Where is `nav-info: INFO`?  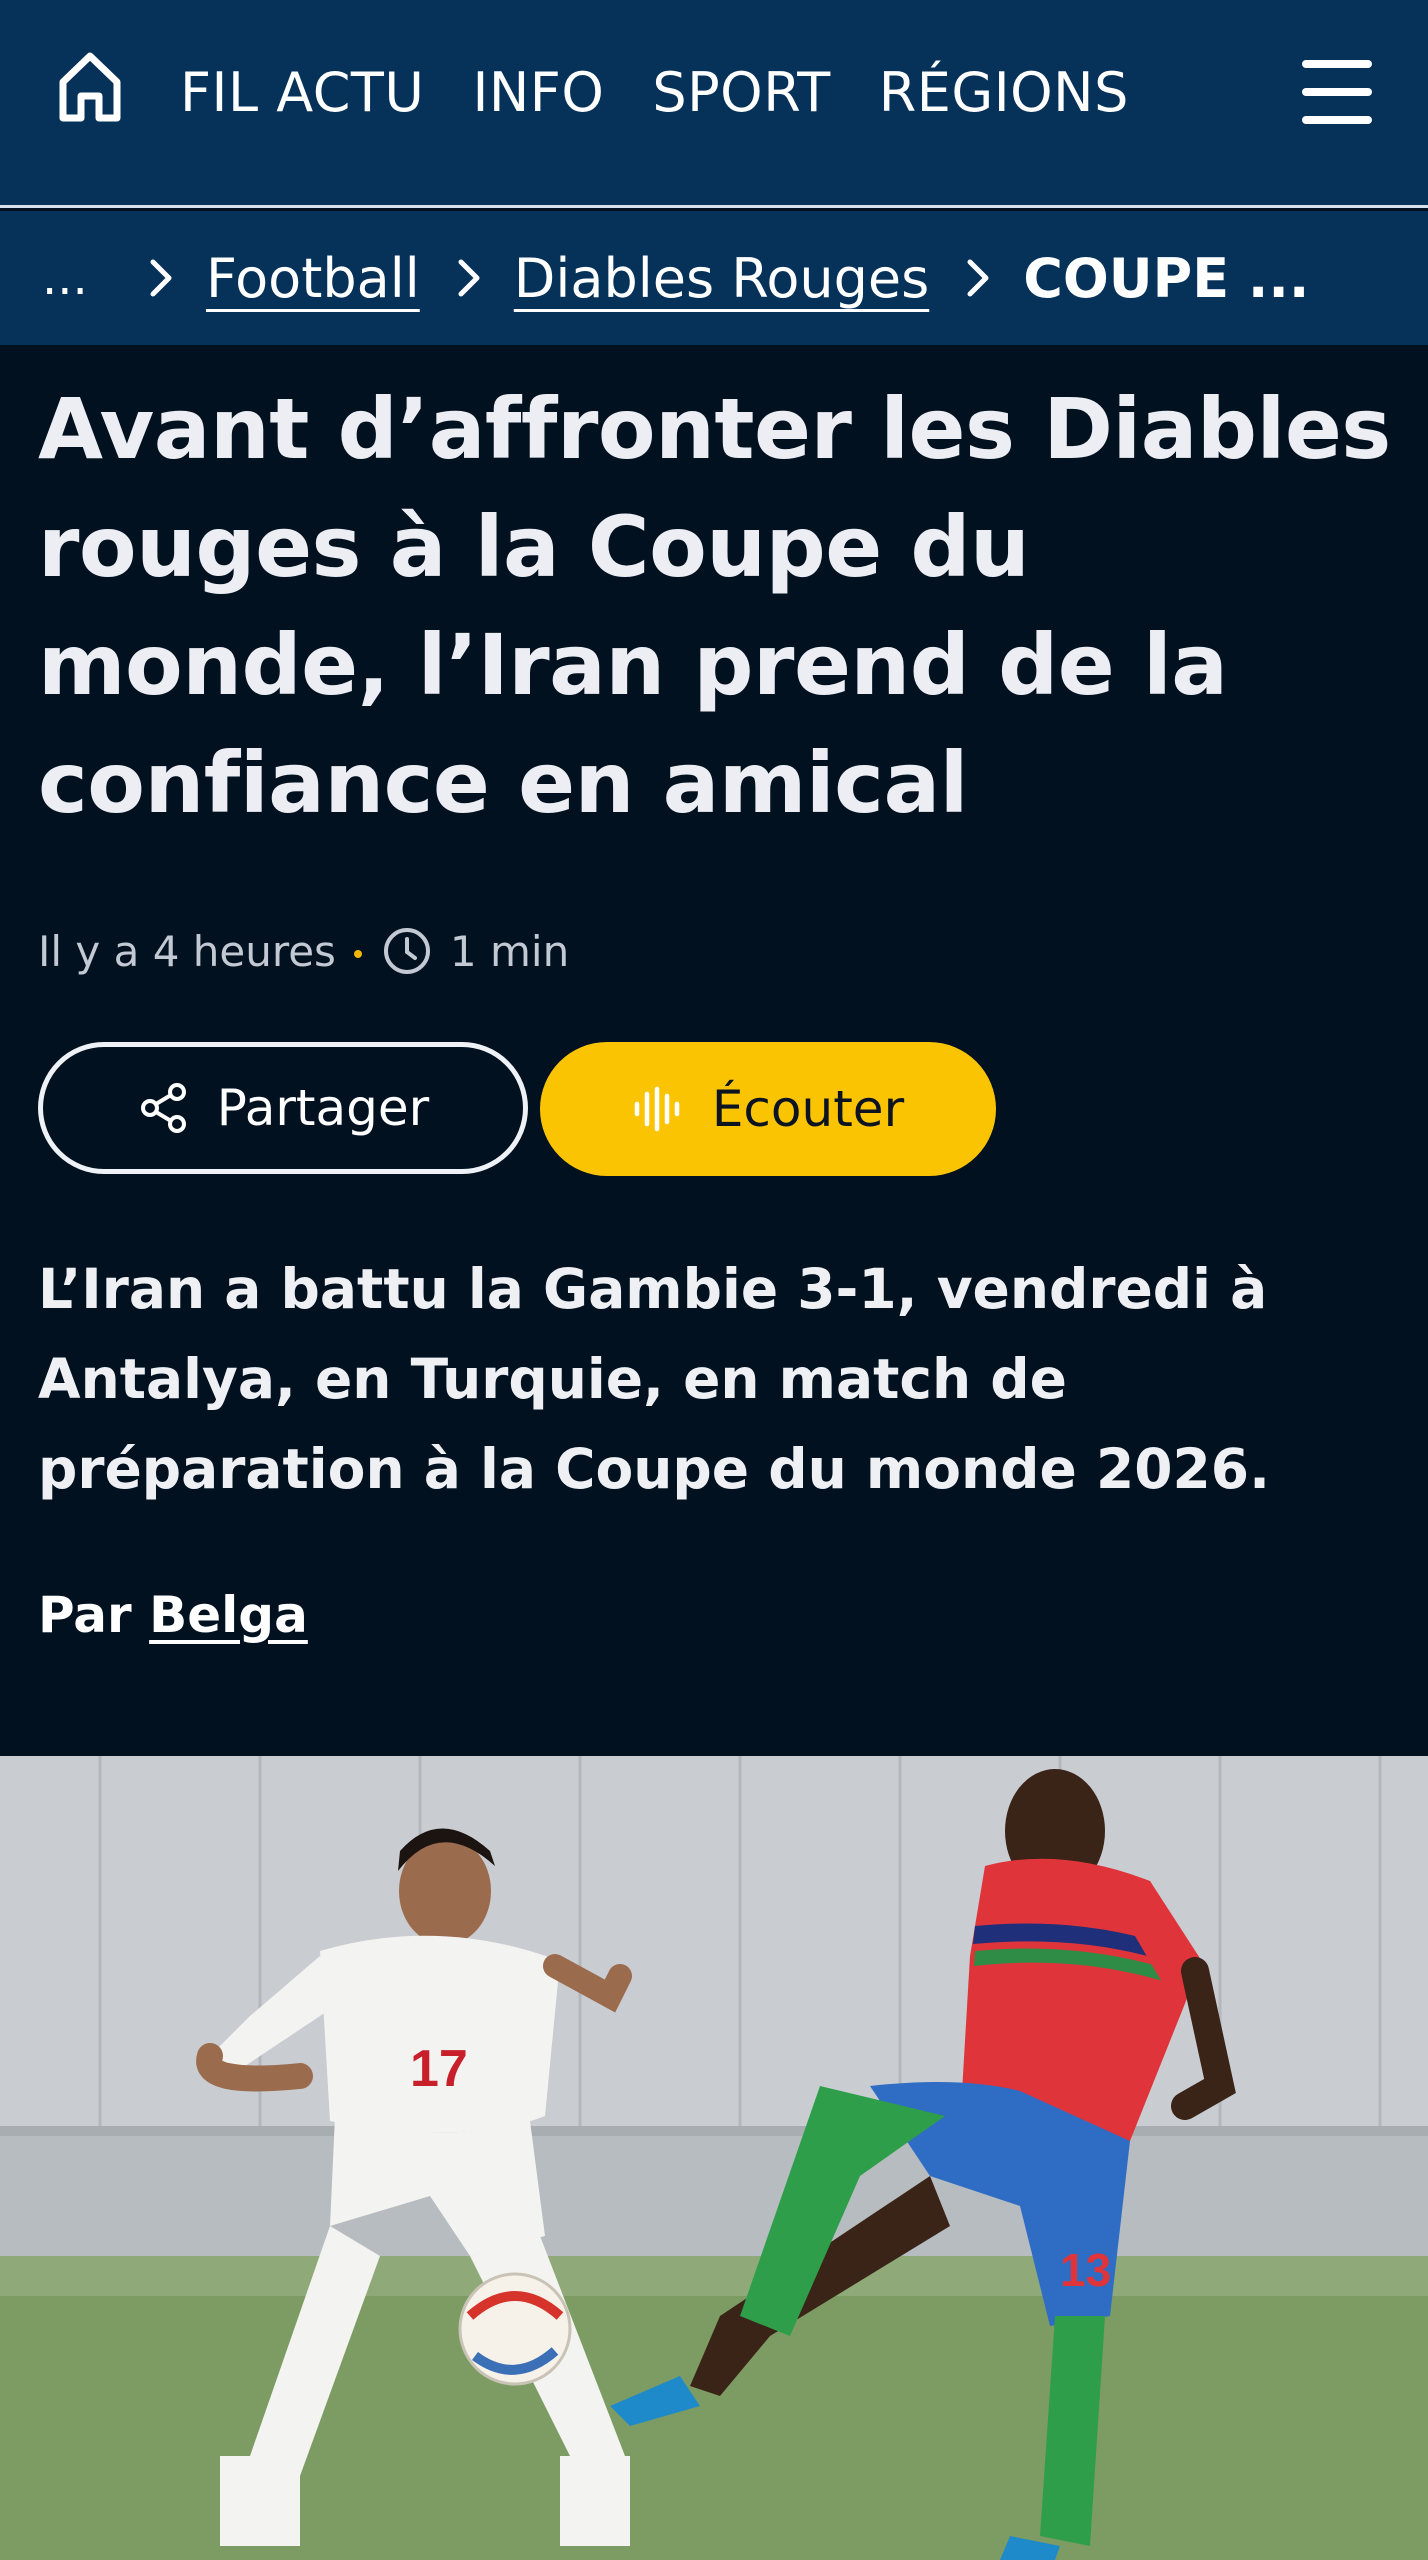
nav-info: INFO is located at coordinates (538, 92).